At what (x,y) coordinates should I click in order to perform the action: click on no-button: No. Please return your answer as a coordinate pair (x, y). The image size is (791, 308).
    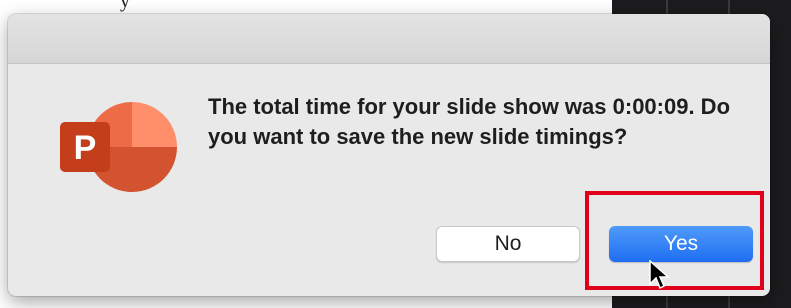
    Looking at the image, I should click on (508, 244).